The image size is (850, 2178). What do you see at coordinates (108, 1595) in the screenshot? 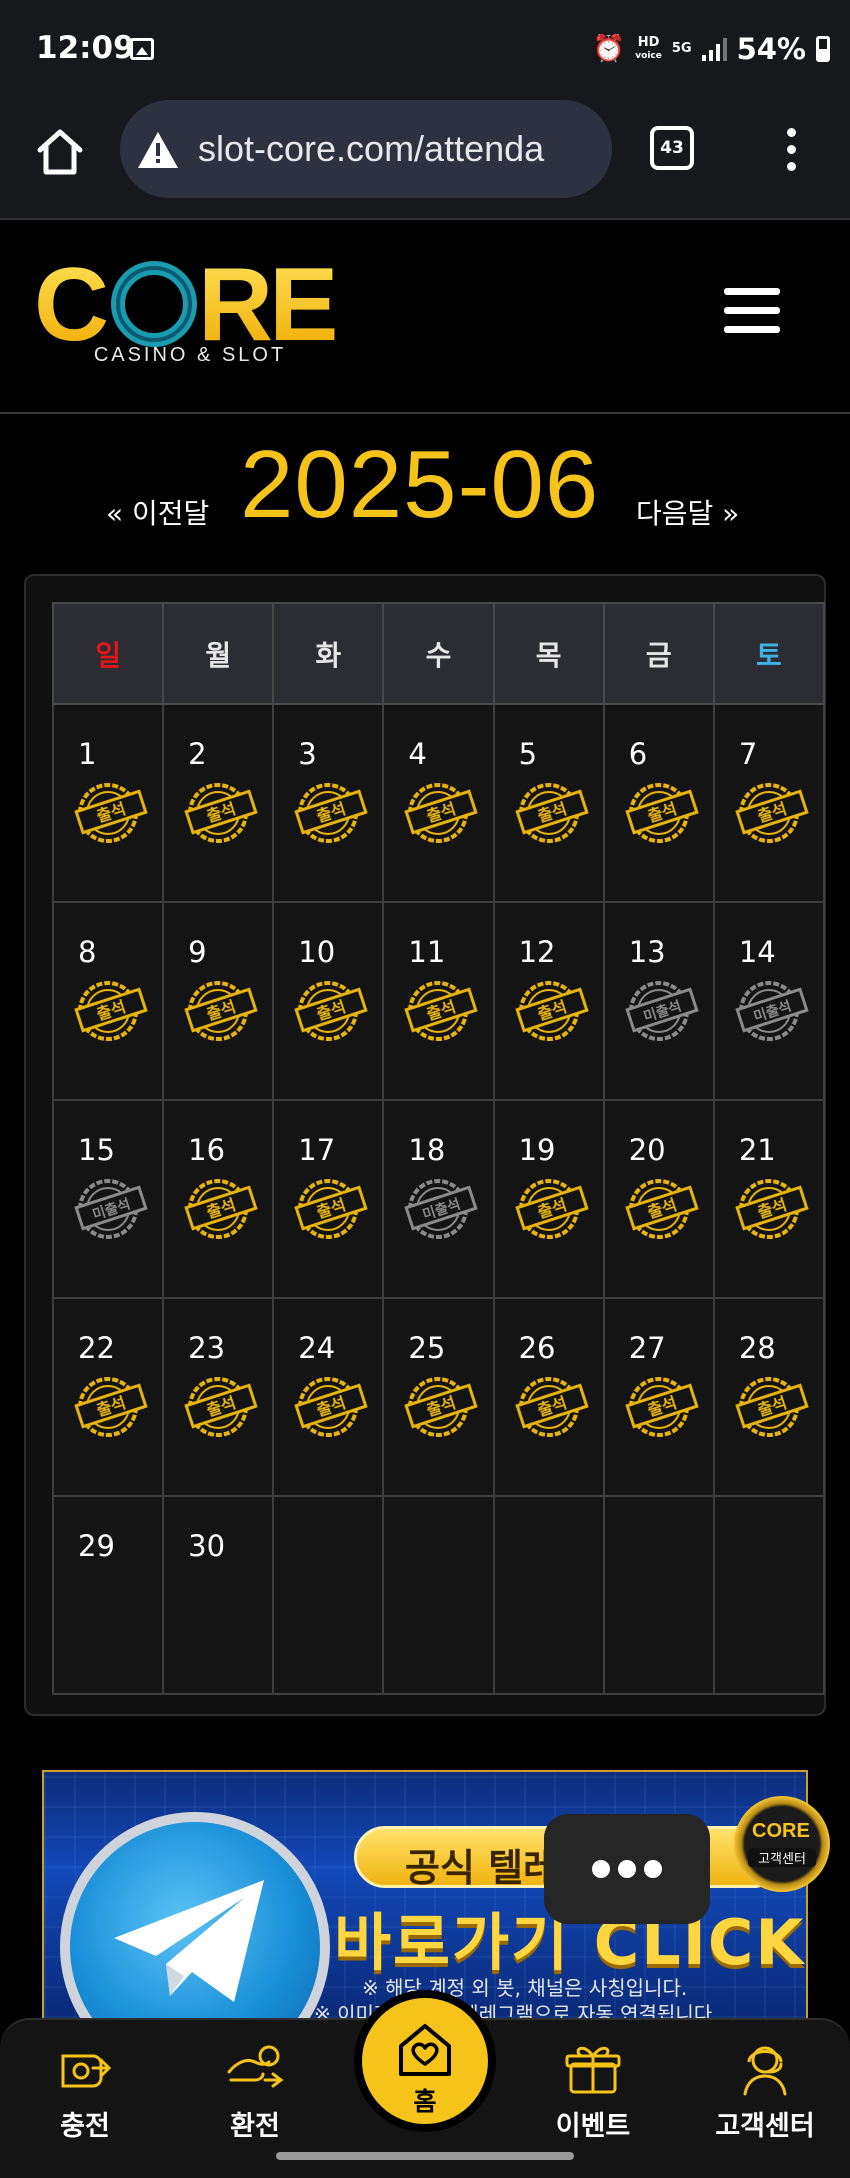
I see `calendar-day-cell: 29` at bounding box center [108, 1595].